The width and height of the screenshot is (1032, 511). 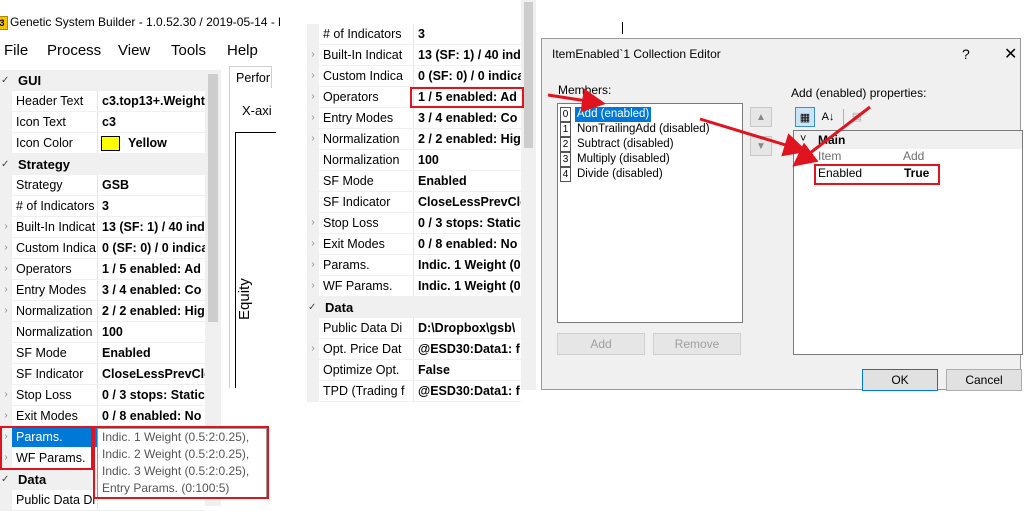 I want to click on annotation-arrow-props, so click(x=831, y=136).